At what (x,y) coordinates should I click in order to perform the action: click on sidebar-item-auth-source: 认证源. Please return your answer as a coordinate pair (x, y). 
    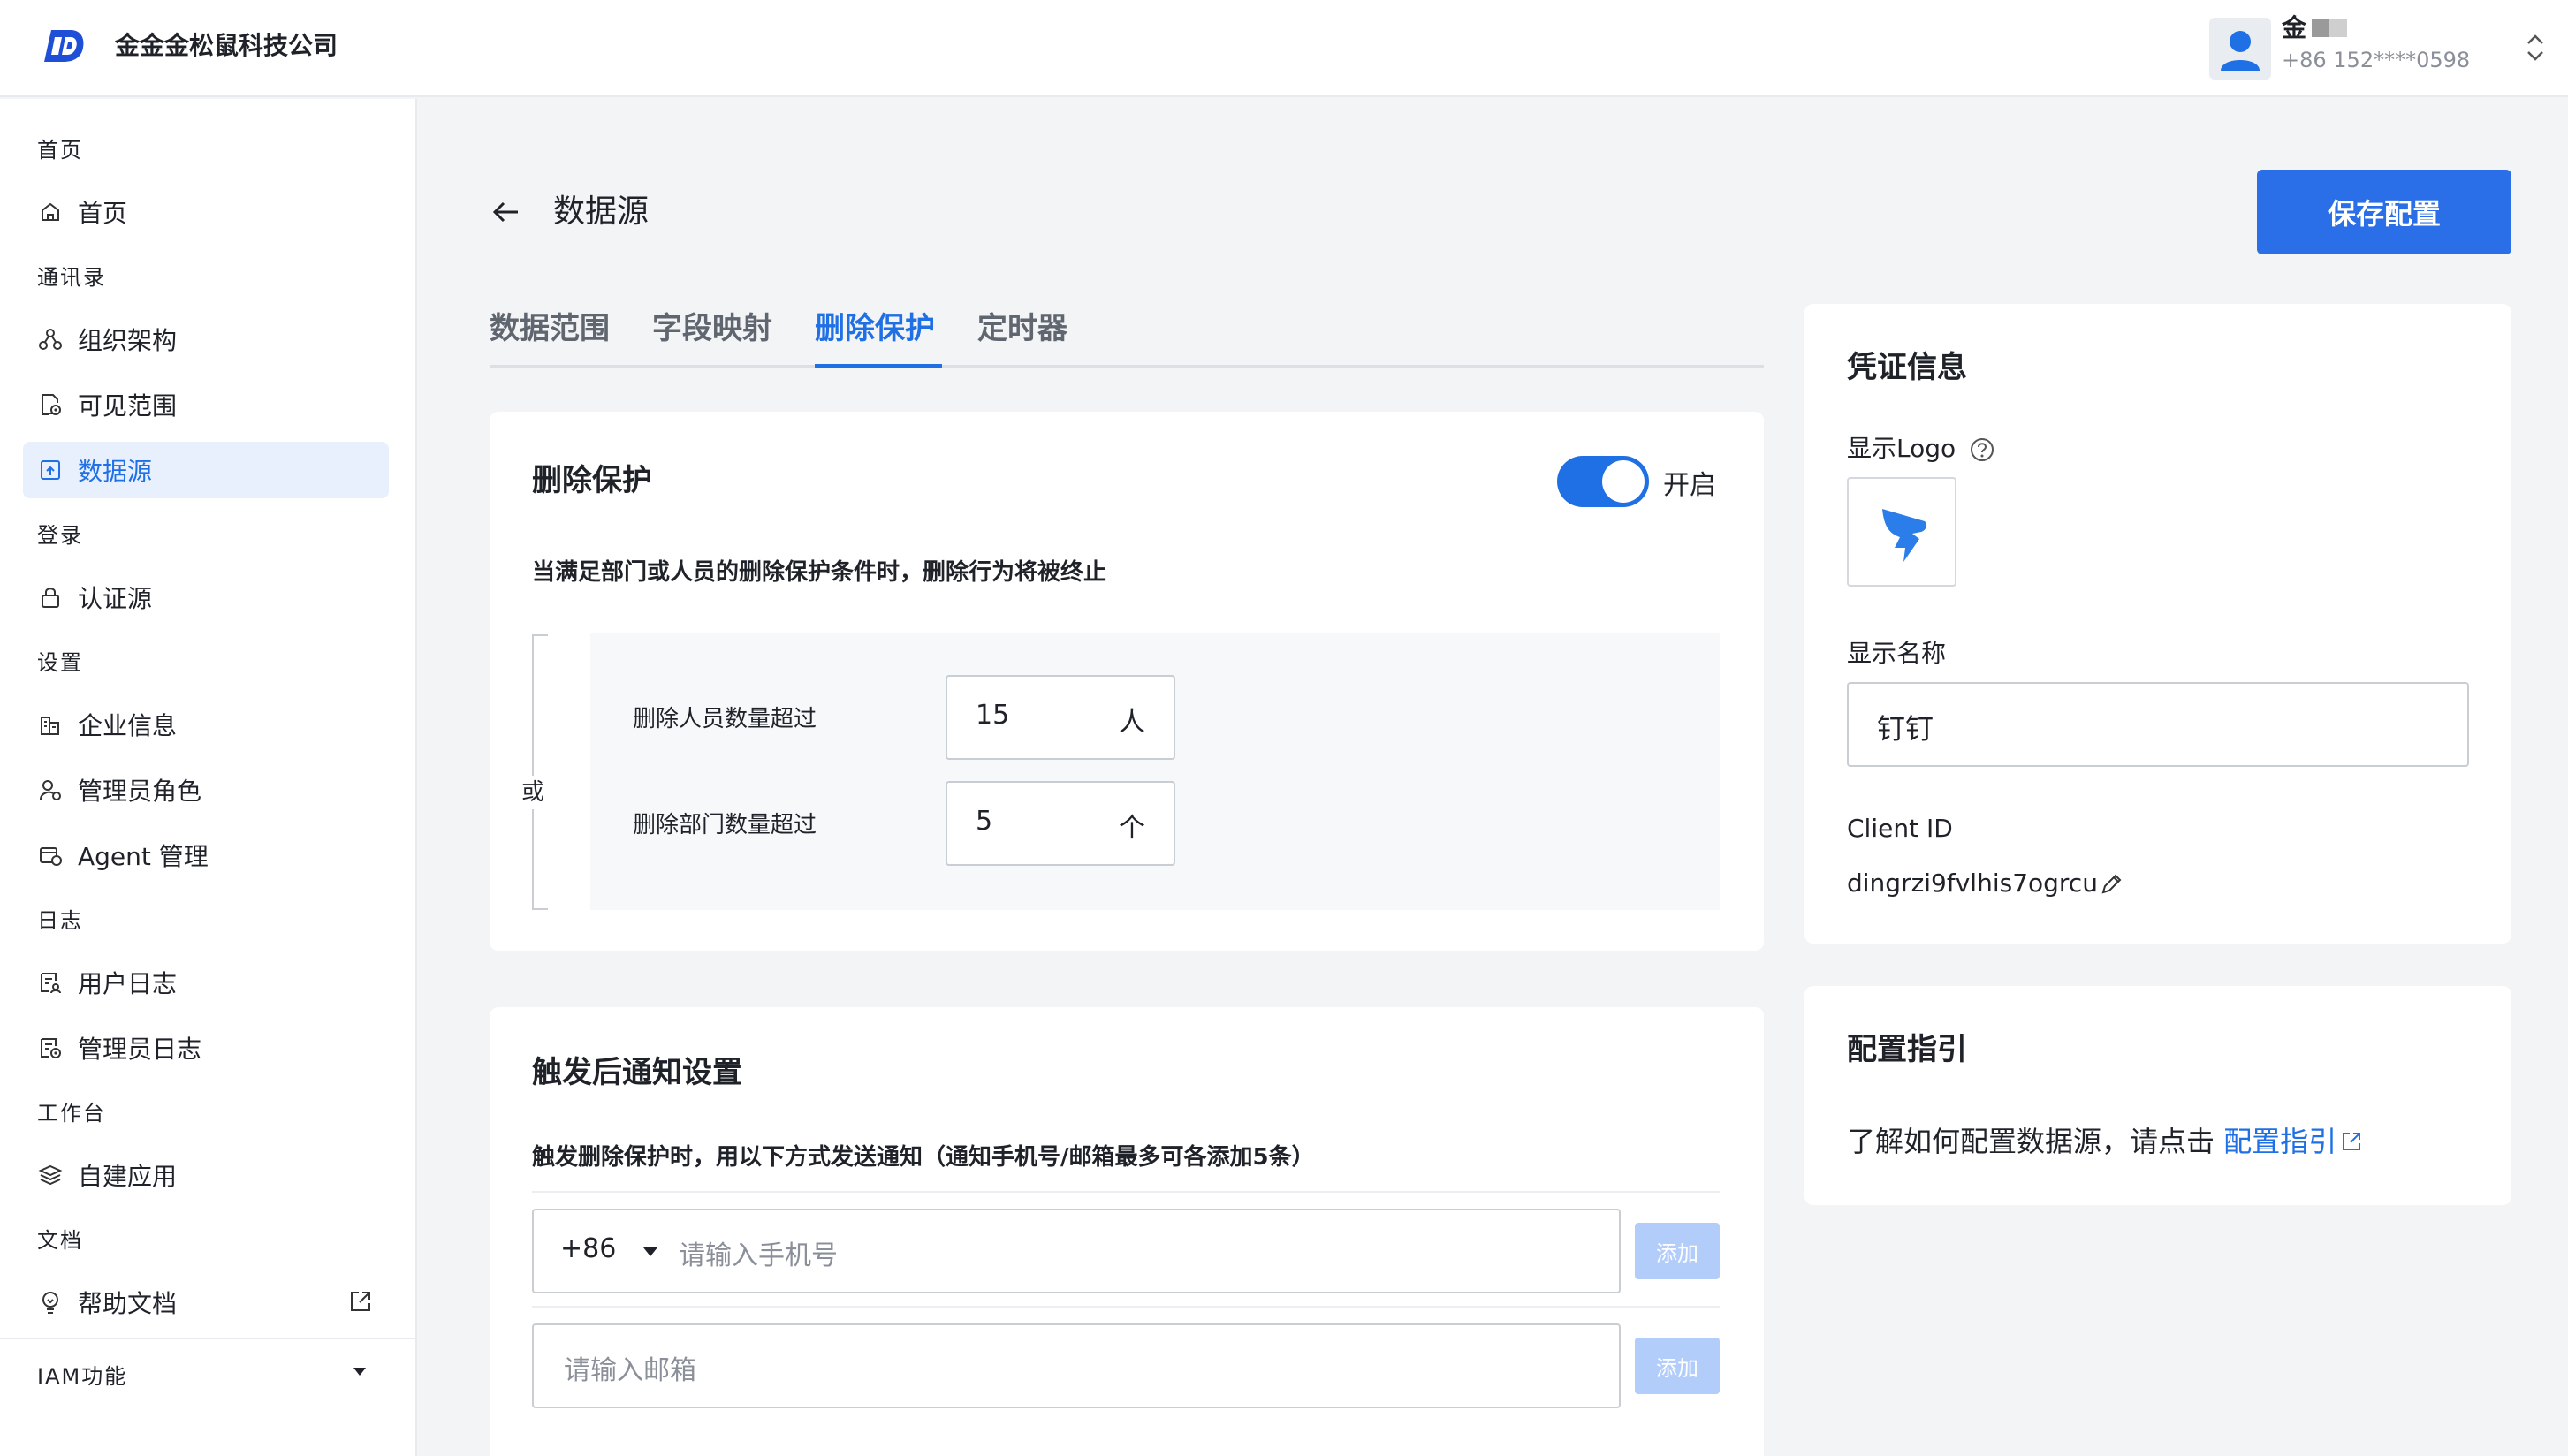
    Looking at the image, I should click on (206, 597).